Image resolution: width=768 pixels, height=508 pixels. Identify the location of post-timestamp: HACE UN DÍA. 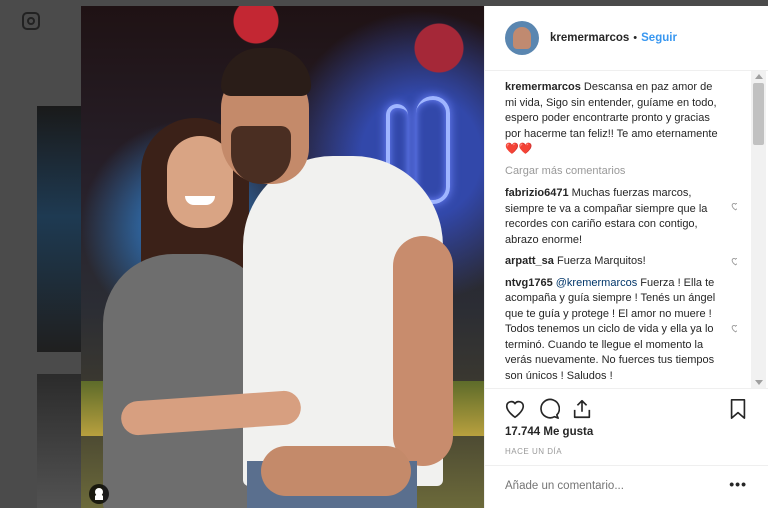
(534, 451).